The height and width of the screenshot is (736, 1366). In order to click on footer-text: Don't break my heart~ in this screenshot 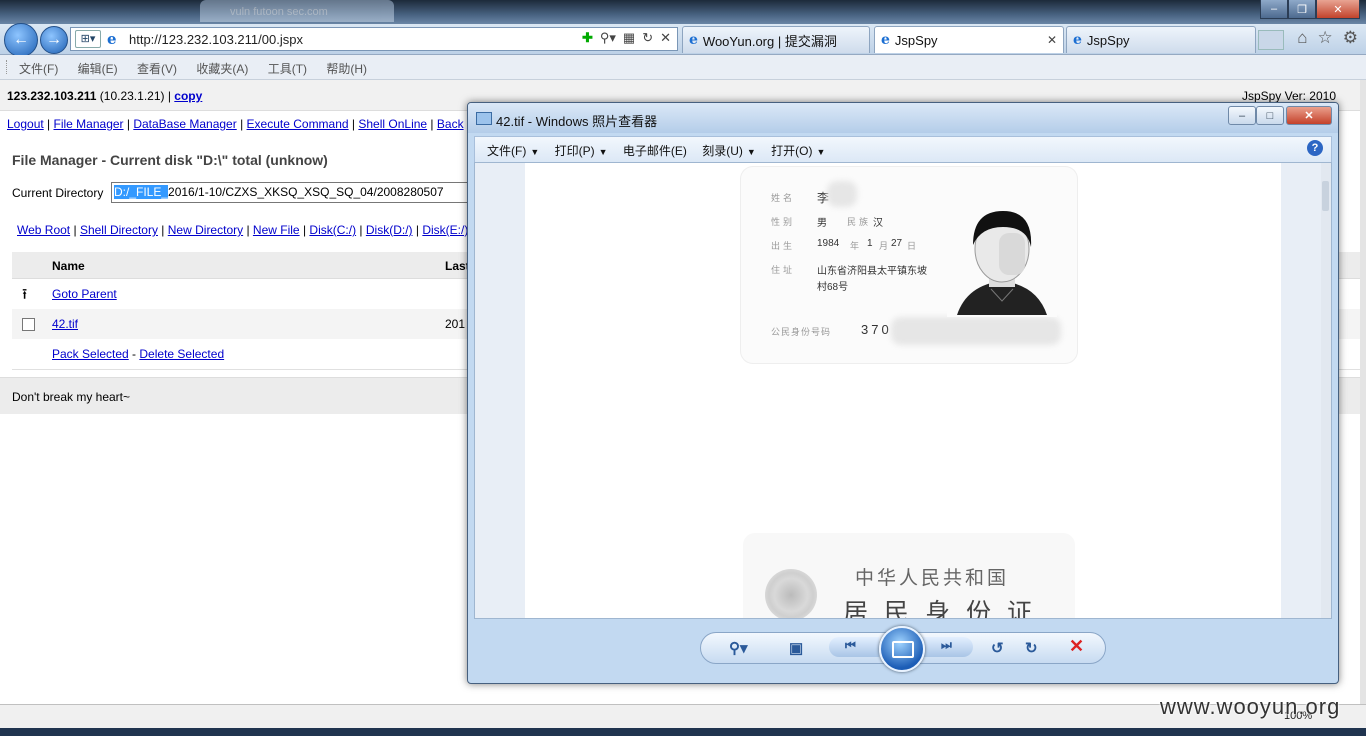, I will do `click(71, 397)`.